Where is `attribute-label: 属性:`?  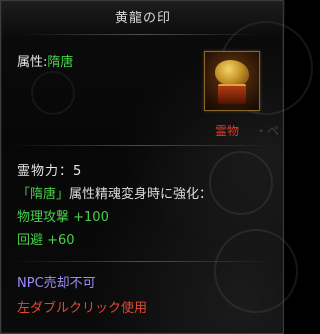 attribute-label: 属性: is located at coordinates (32, 62).